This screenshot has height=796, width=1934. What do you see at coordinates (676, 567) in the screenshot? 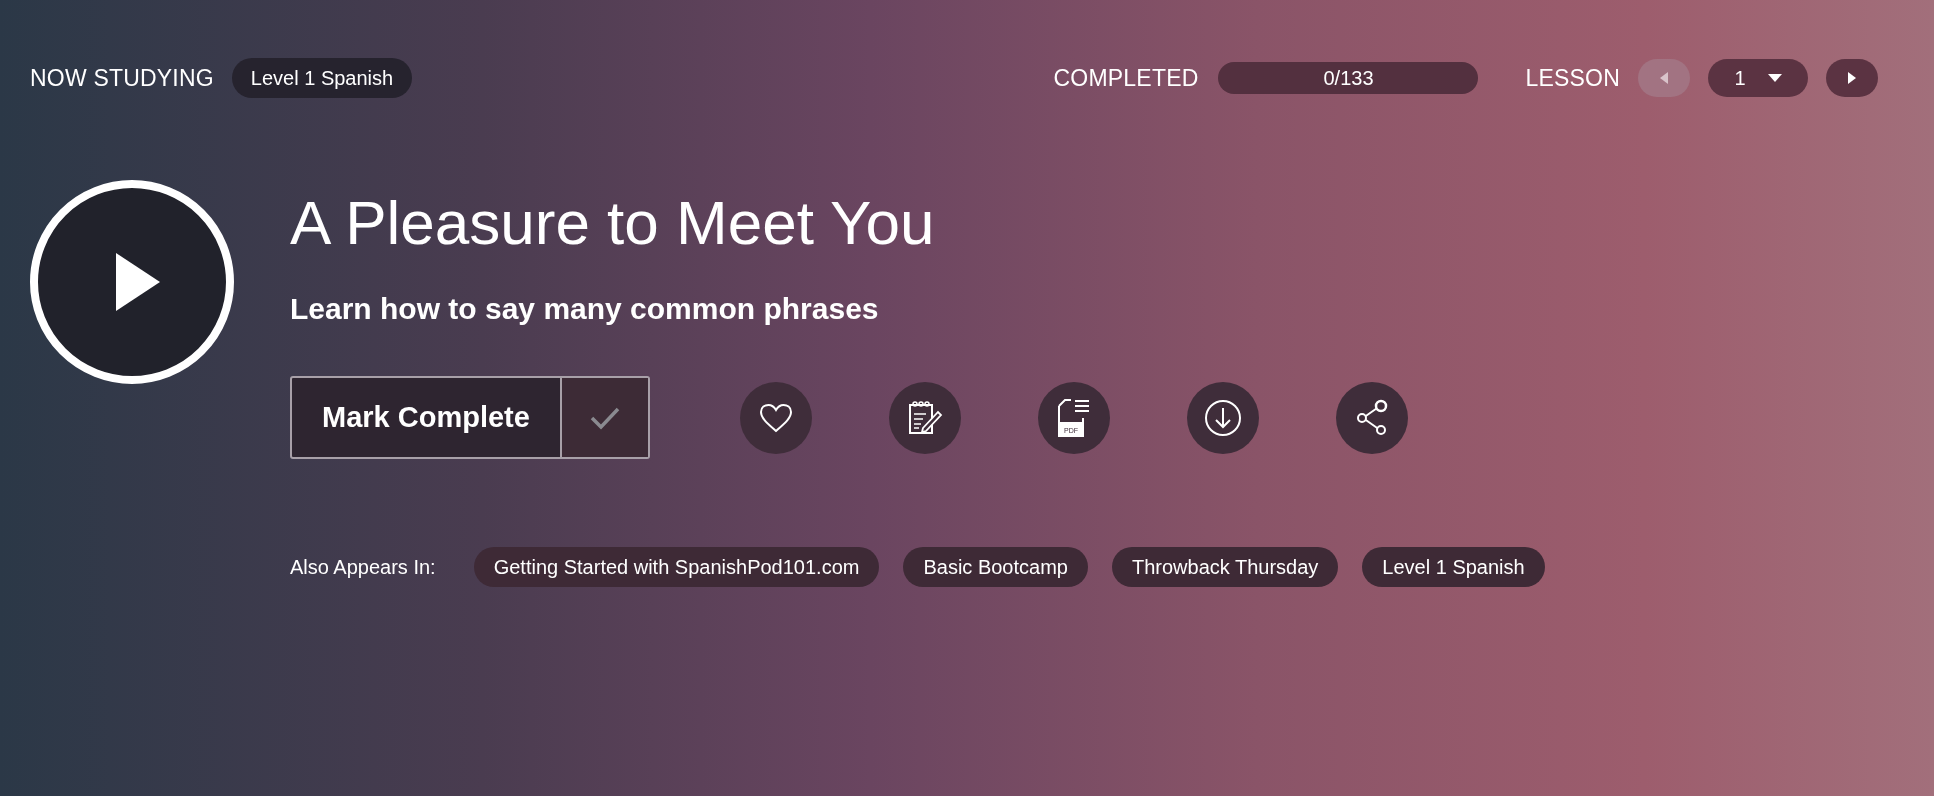
I see `series-tag-link: Getting Started with SpanishPod101.com` at bounding box center [676, 567].